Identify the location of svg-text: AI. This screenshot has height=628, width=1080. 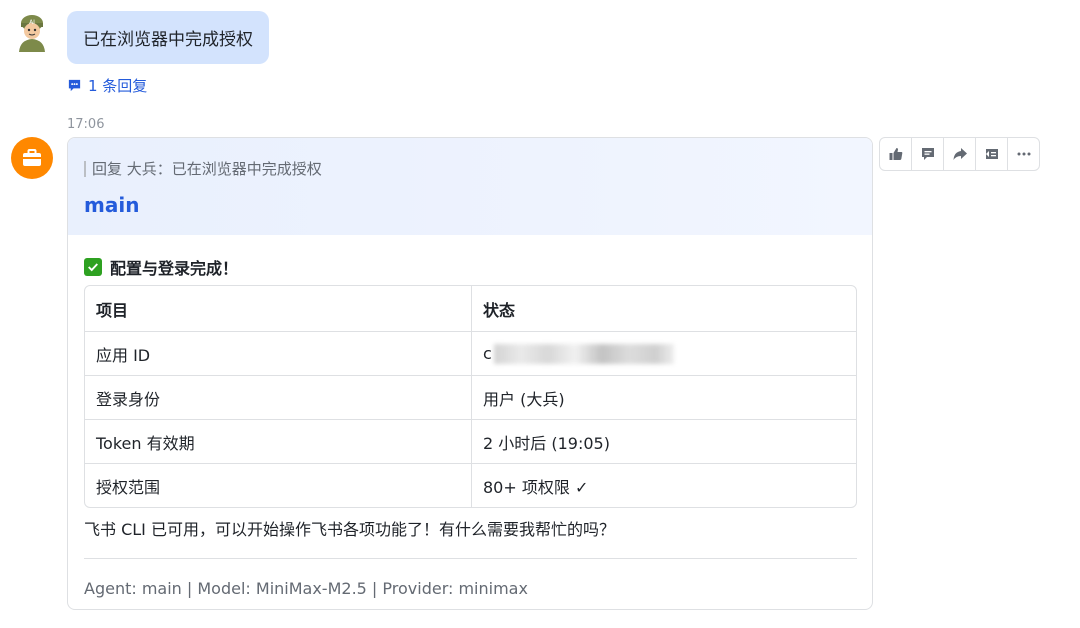
(32, 22).